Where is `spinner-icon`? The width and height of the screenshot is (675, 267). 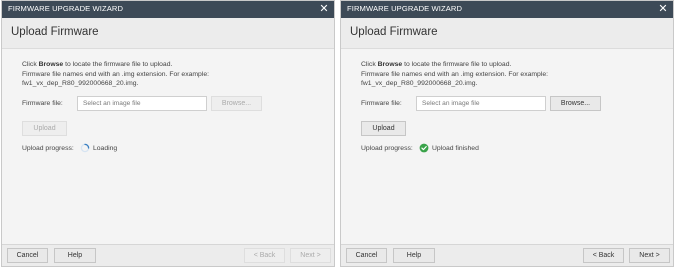
spinner-icon is located at coordinates (85, 148).